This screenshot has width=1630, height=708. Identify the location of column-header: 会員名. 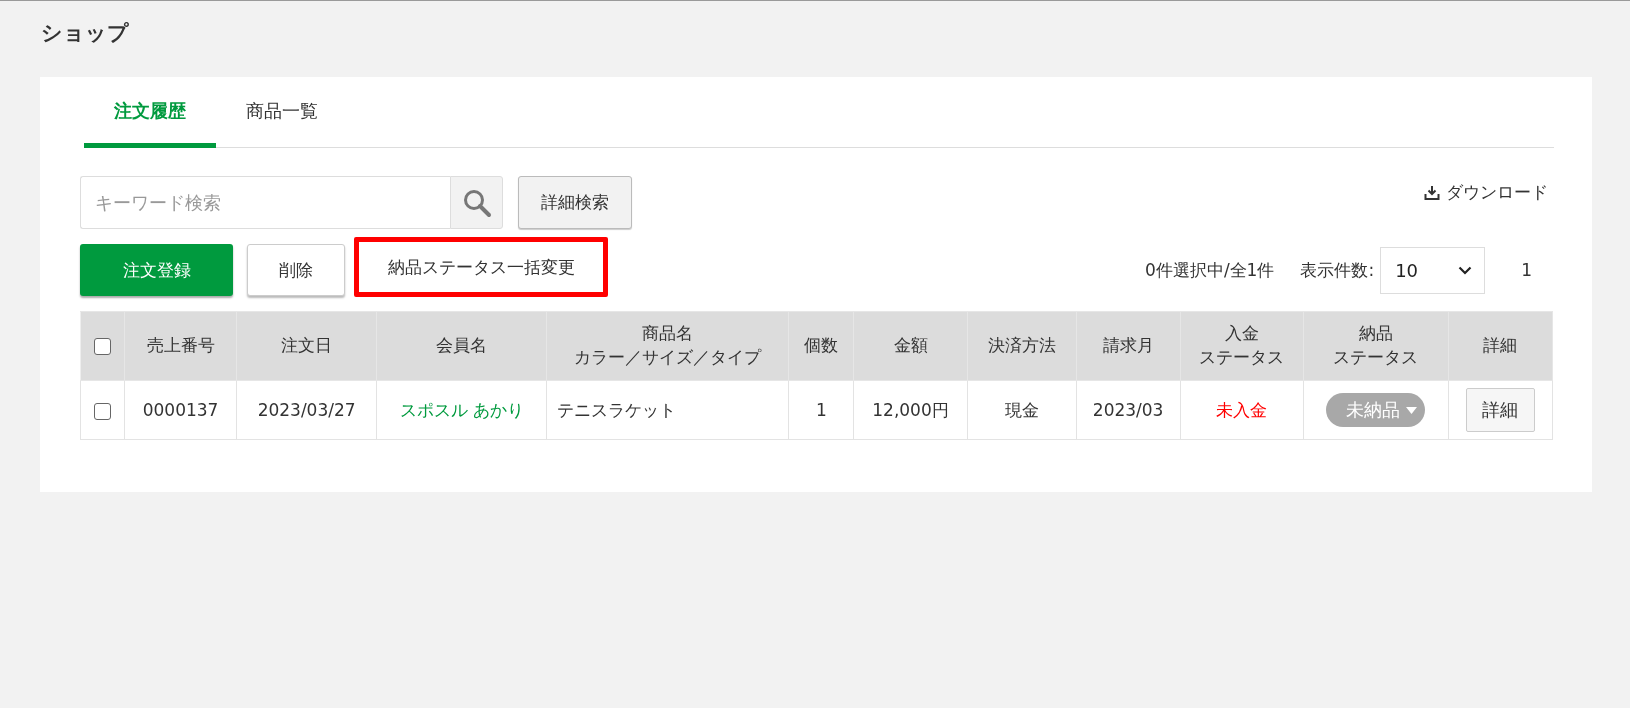
(462, 346).